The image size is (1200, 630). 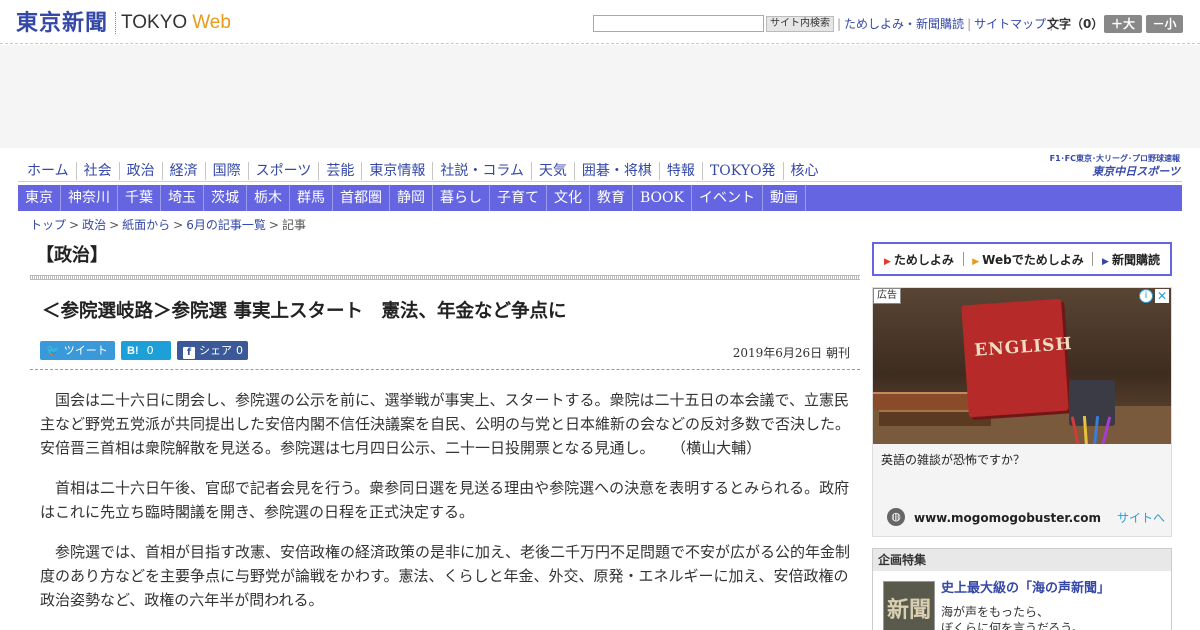 I want to click on english-book-image: ENGLISH, so click(x=1017, y=358).